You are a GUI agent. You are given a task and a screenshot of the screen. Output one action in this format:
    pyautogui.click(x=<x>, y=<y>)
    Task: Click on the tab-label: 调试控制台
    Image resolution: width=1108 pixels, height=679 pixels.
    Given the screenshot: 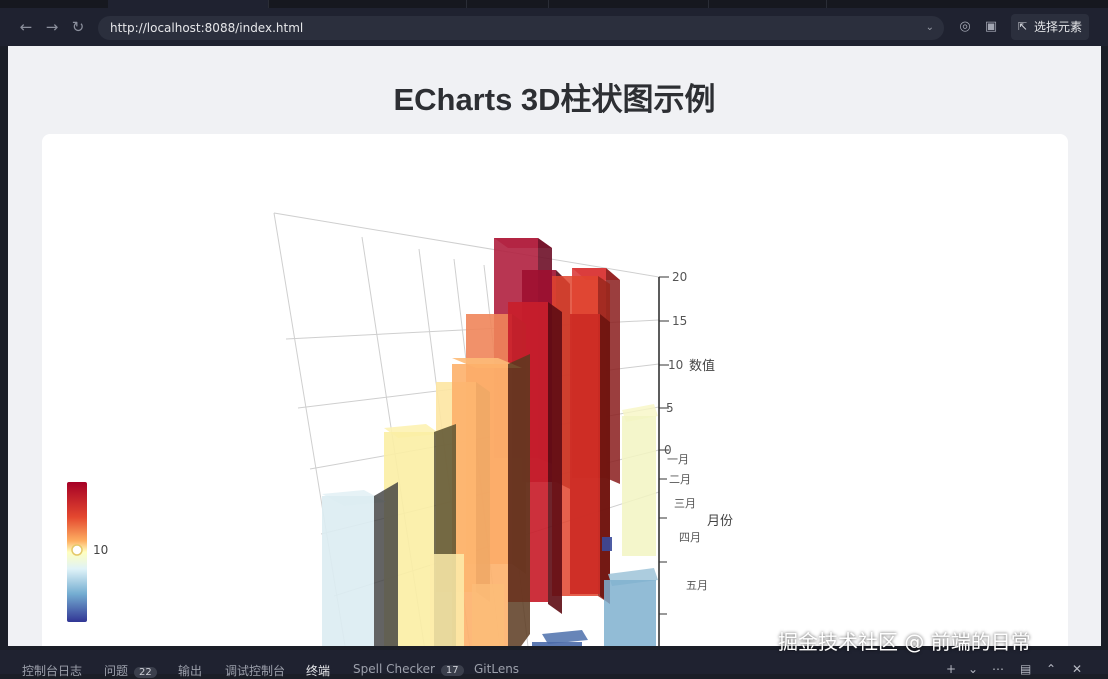 What is the action you would take?
    pyautogui.click(x=255, y=671)
    